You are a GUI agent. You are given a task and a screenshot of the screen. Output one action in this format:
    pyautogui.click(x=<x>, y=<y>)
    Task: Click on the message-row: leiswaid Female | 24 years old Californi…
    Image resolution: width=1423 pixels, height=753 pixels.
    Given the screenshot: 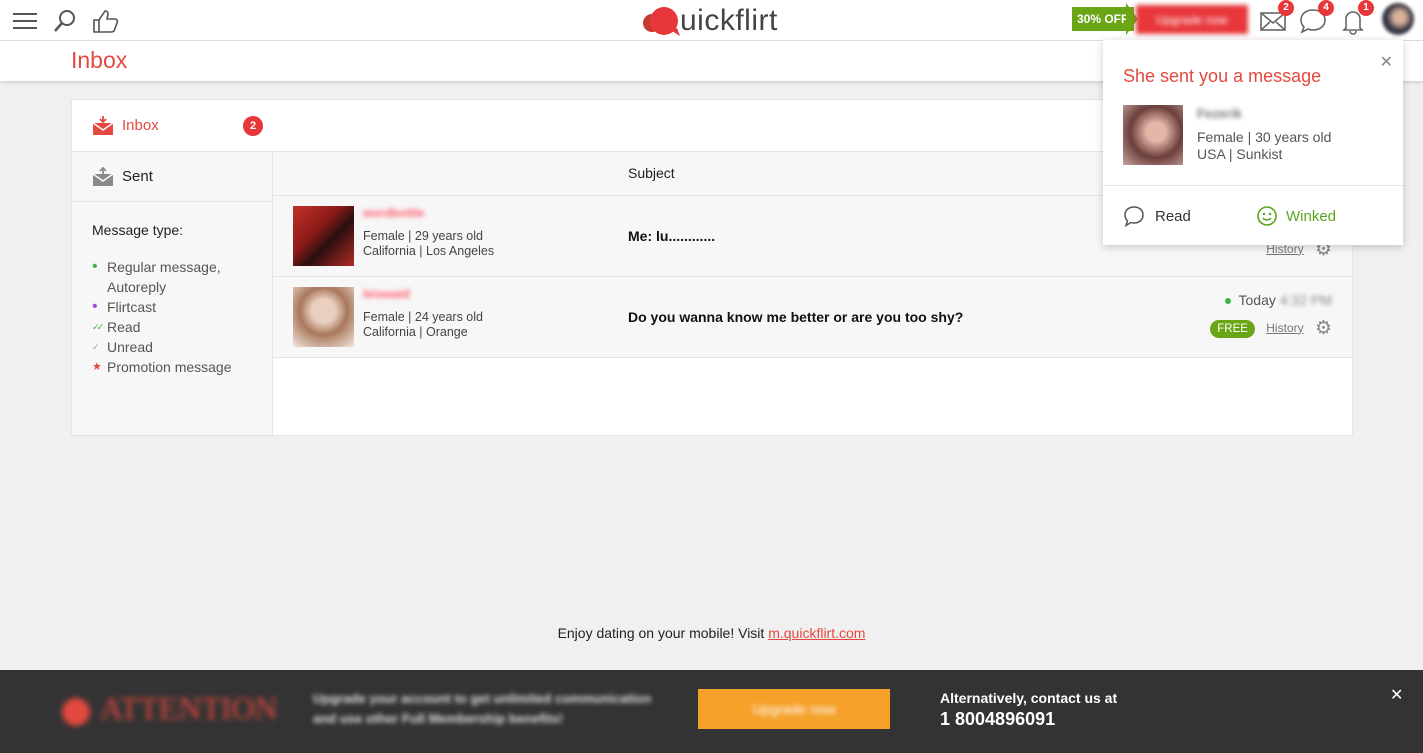 What is the action you would take?
    pyautogui.click(x=812, y=317)
    